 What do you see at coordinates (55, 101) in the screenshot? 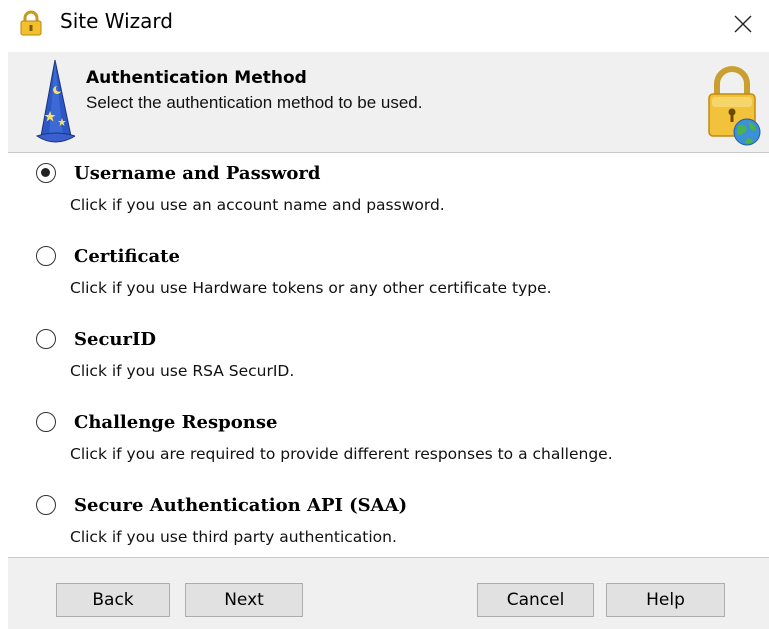
I see `wizard-hat-icon` at bounding box center [55, 101].